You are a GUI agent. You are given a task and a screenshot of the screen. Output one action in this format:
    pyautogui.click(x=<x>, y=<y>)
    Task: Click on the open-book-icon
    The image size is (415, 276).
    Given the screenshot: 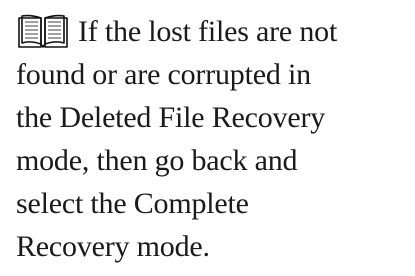 What is the action you would take?
    pyautogui.click(x=43, y=32)
    